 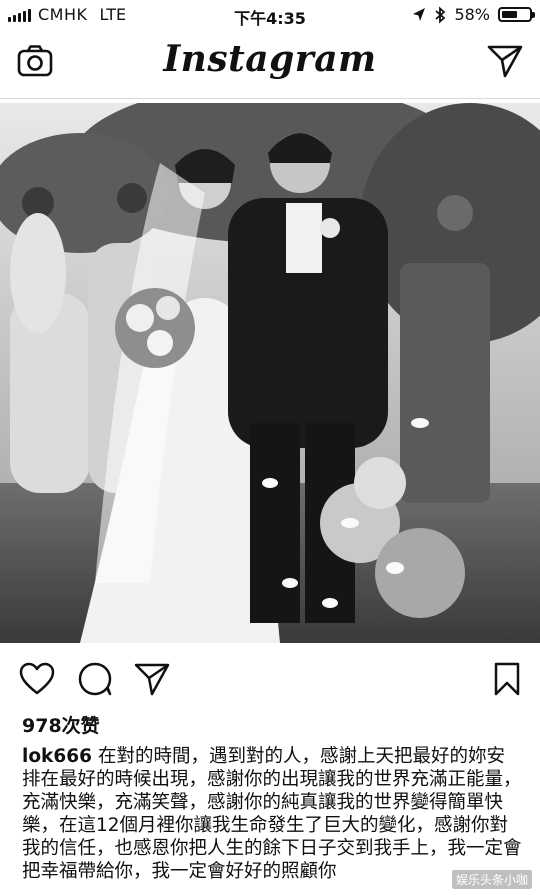 I want to click on status-left: CMHK LTE, so click(x=67, y=14).